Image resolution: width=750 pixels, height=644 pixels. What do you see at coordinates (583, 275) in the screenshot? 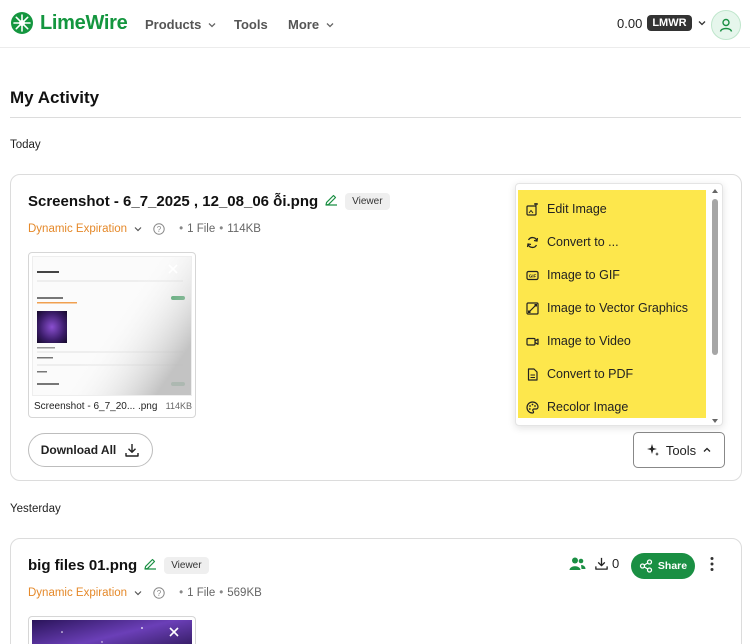
I see `menu-item-label: Image to GIF` at bounding box center [583, 275].